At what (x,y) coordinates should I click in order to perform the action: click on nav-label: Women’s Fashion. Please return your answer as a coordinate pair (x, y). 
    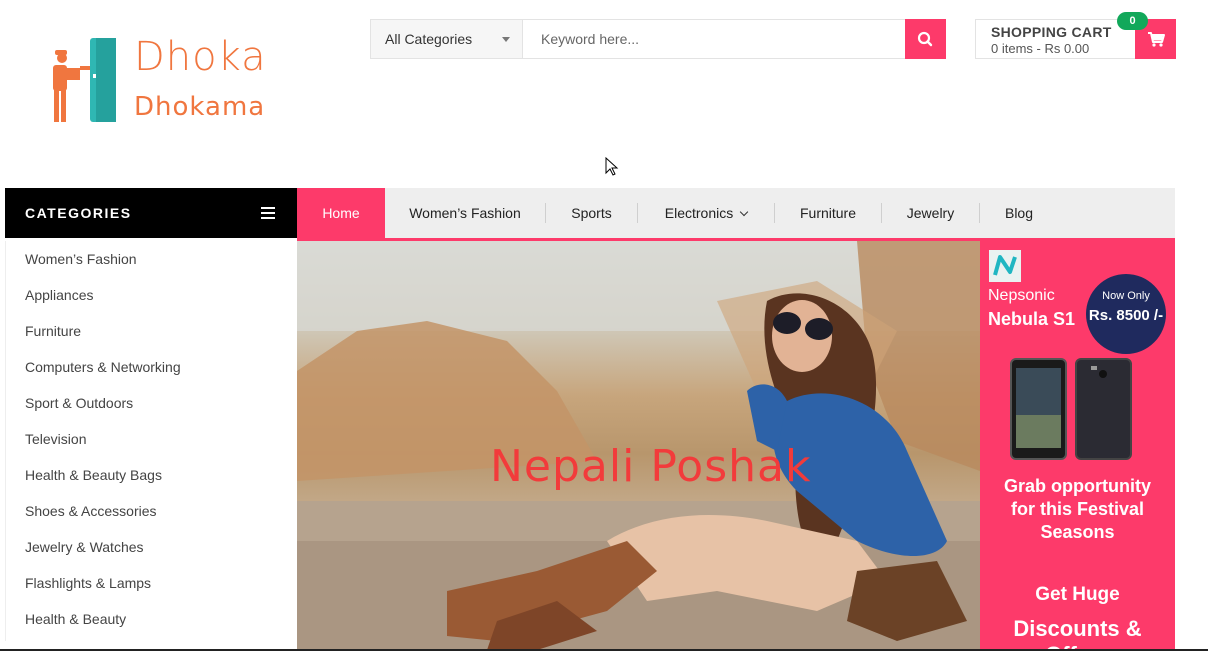
    Looking at the image, I should click on (465, 213).